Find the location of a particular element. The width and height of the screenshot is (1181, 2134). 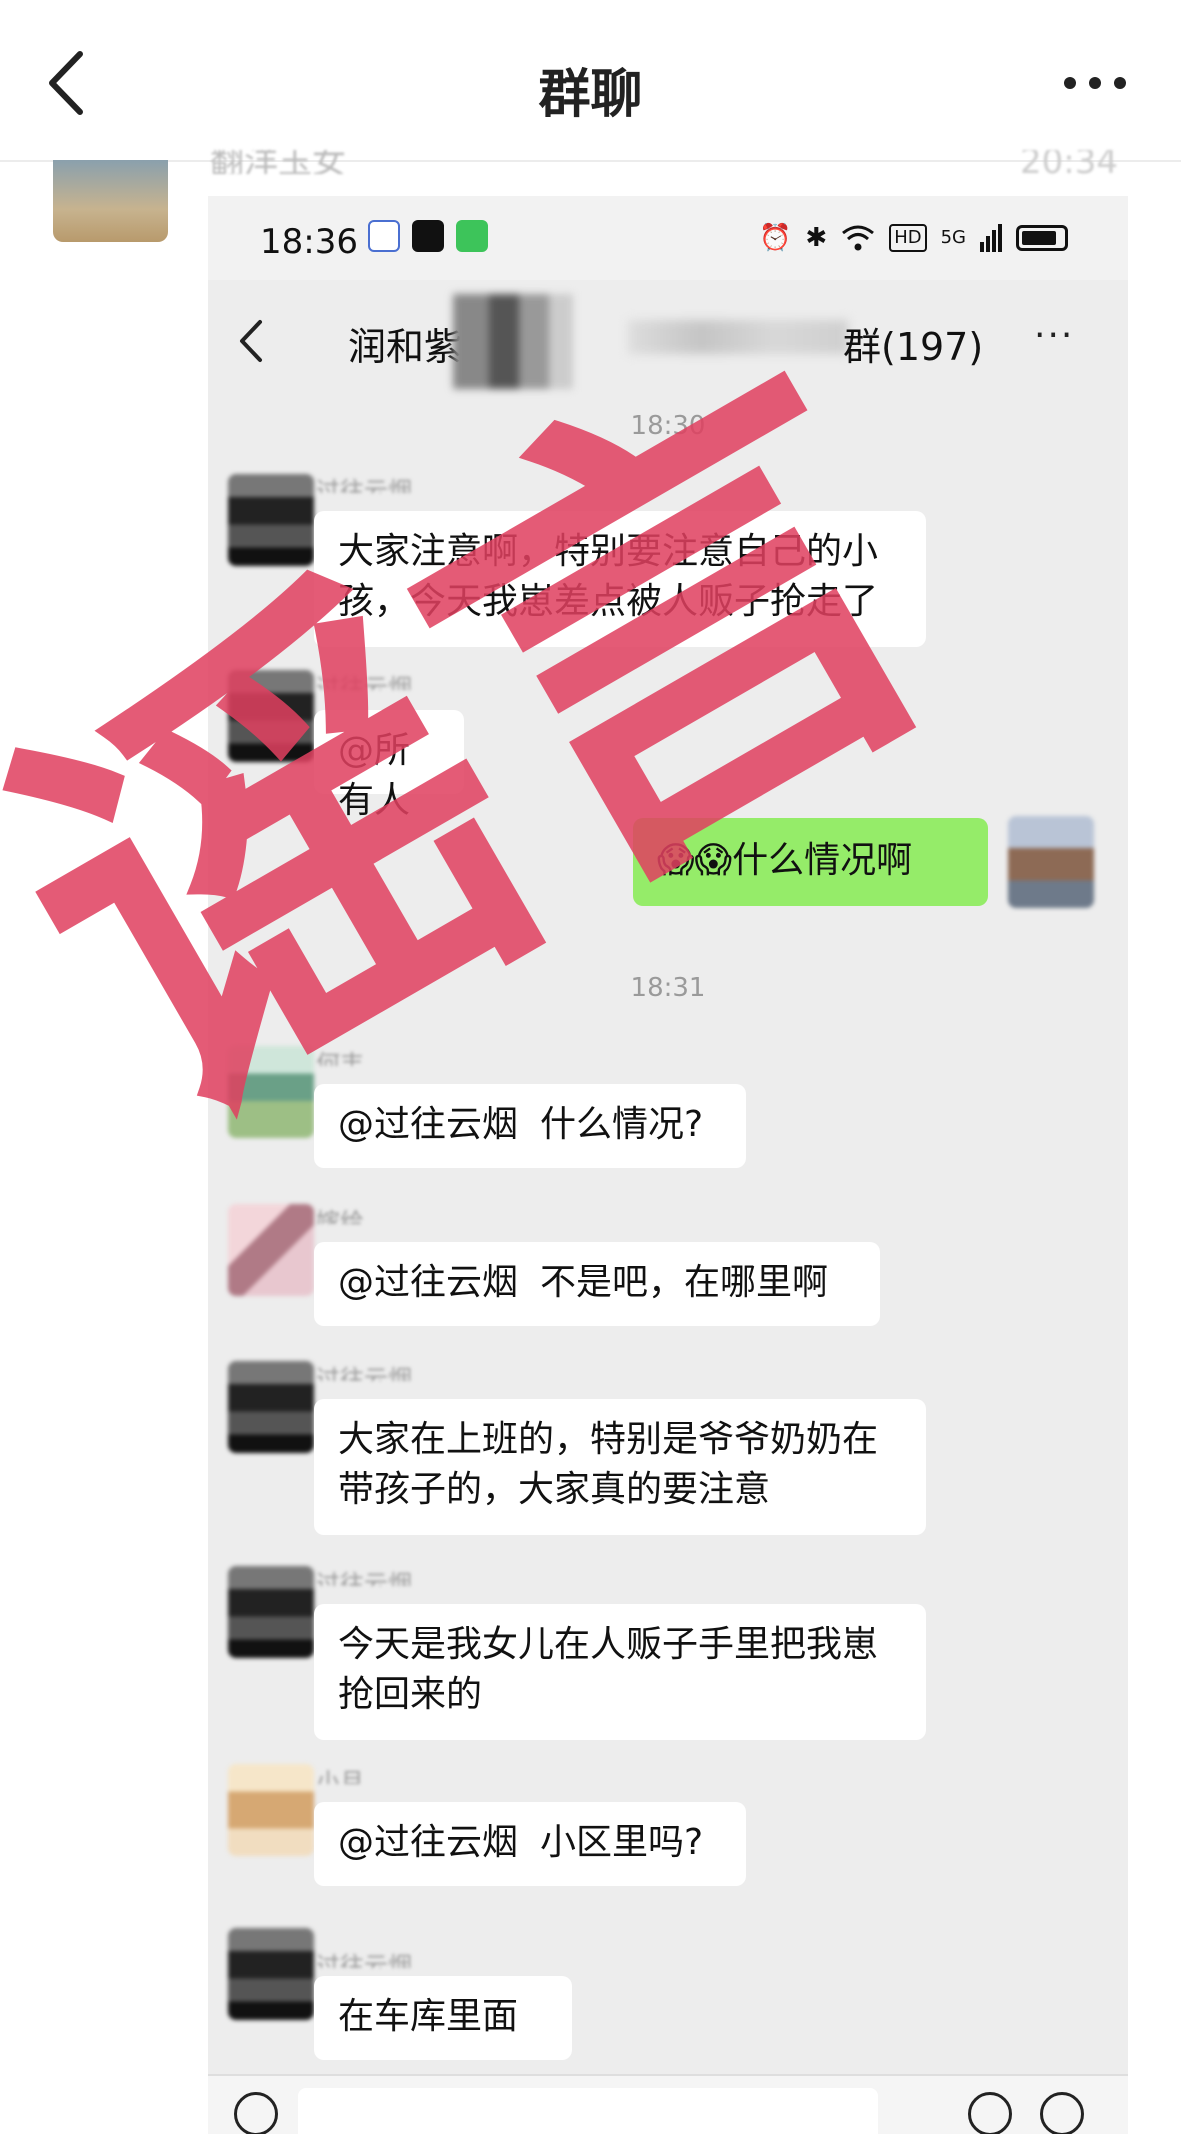

message-bubble: @所有人 is located at coordinates (389, 765).